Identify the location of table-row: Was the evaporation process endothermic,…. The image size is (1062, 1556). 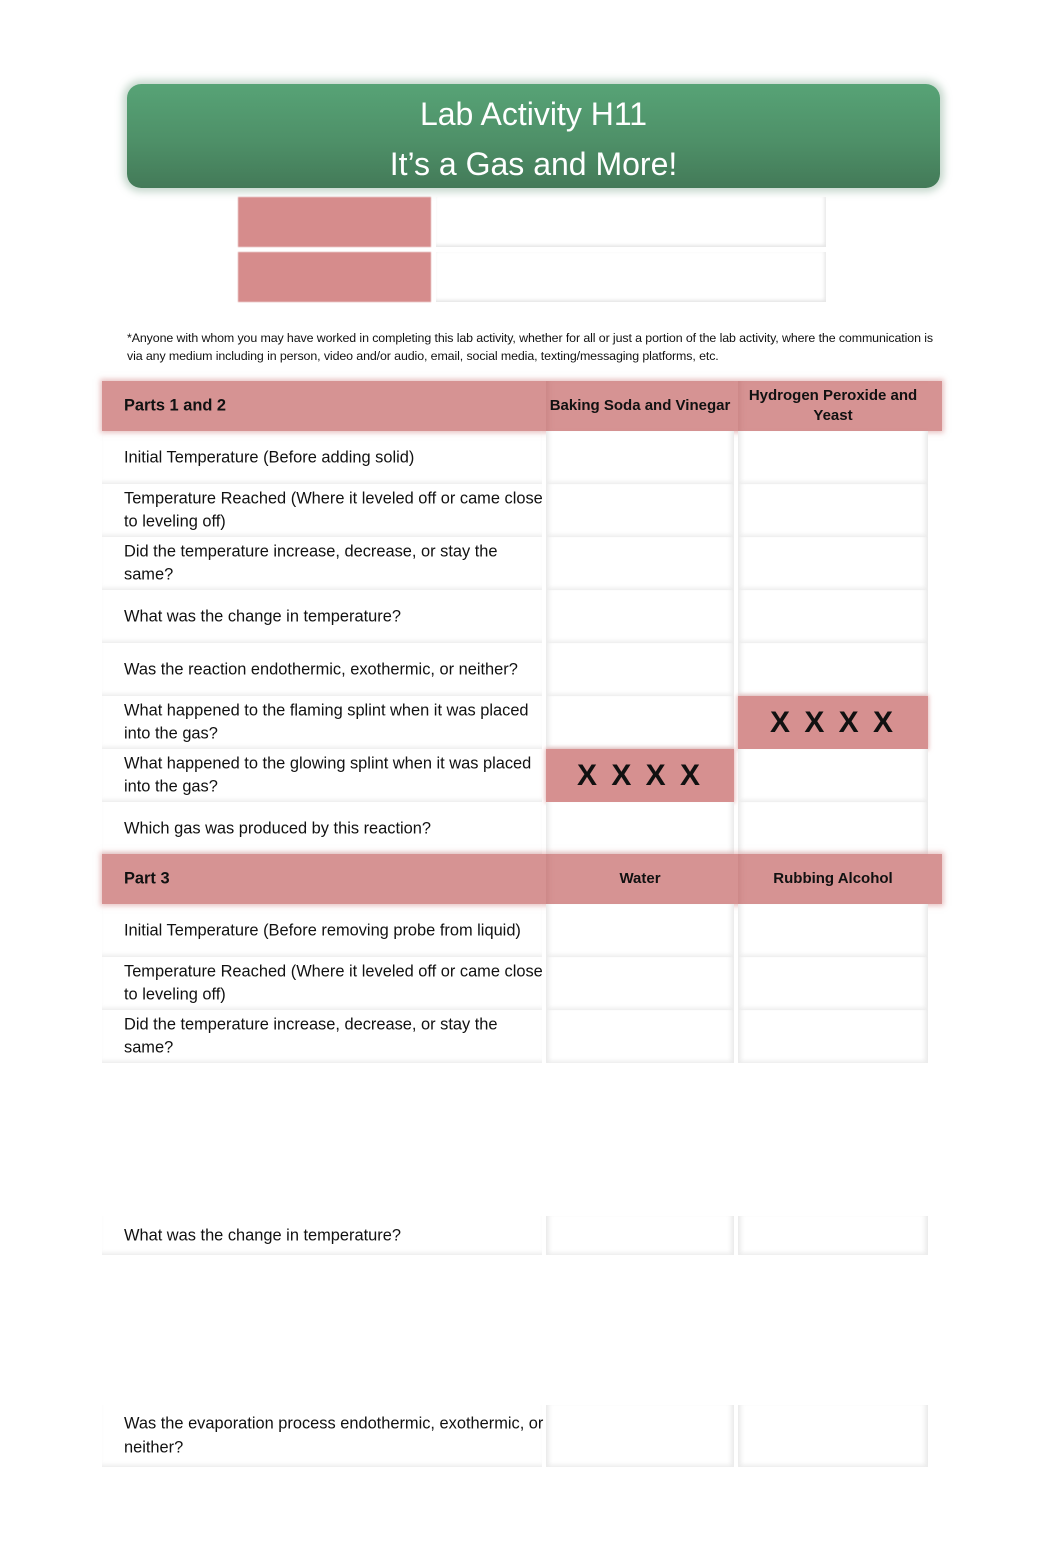
(522, 1436).